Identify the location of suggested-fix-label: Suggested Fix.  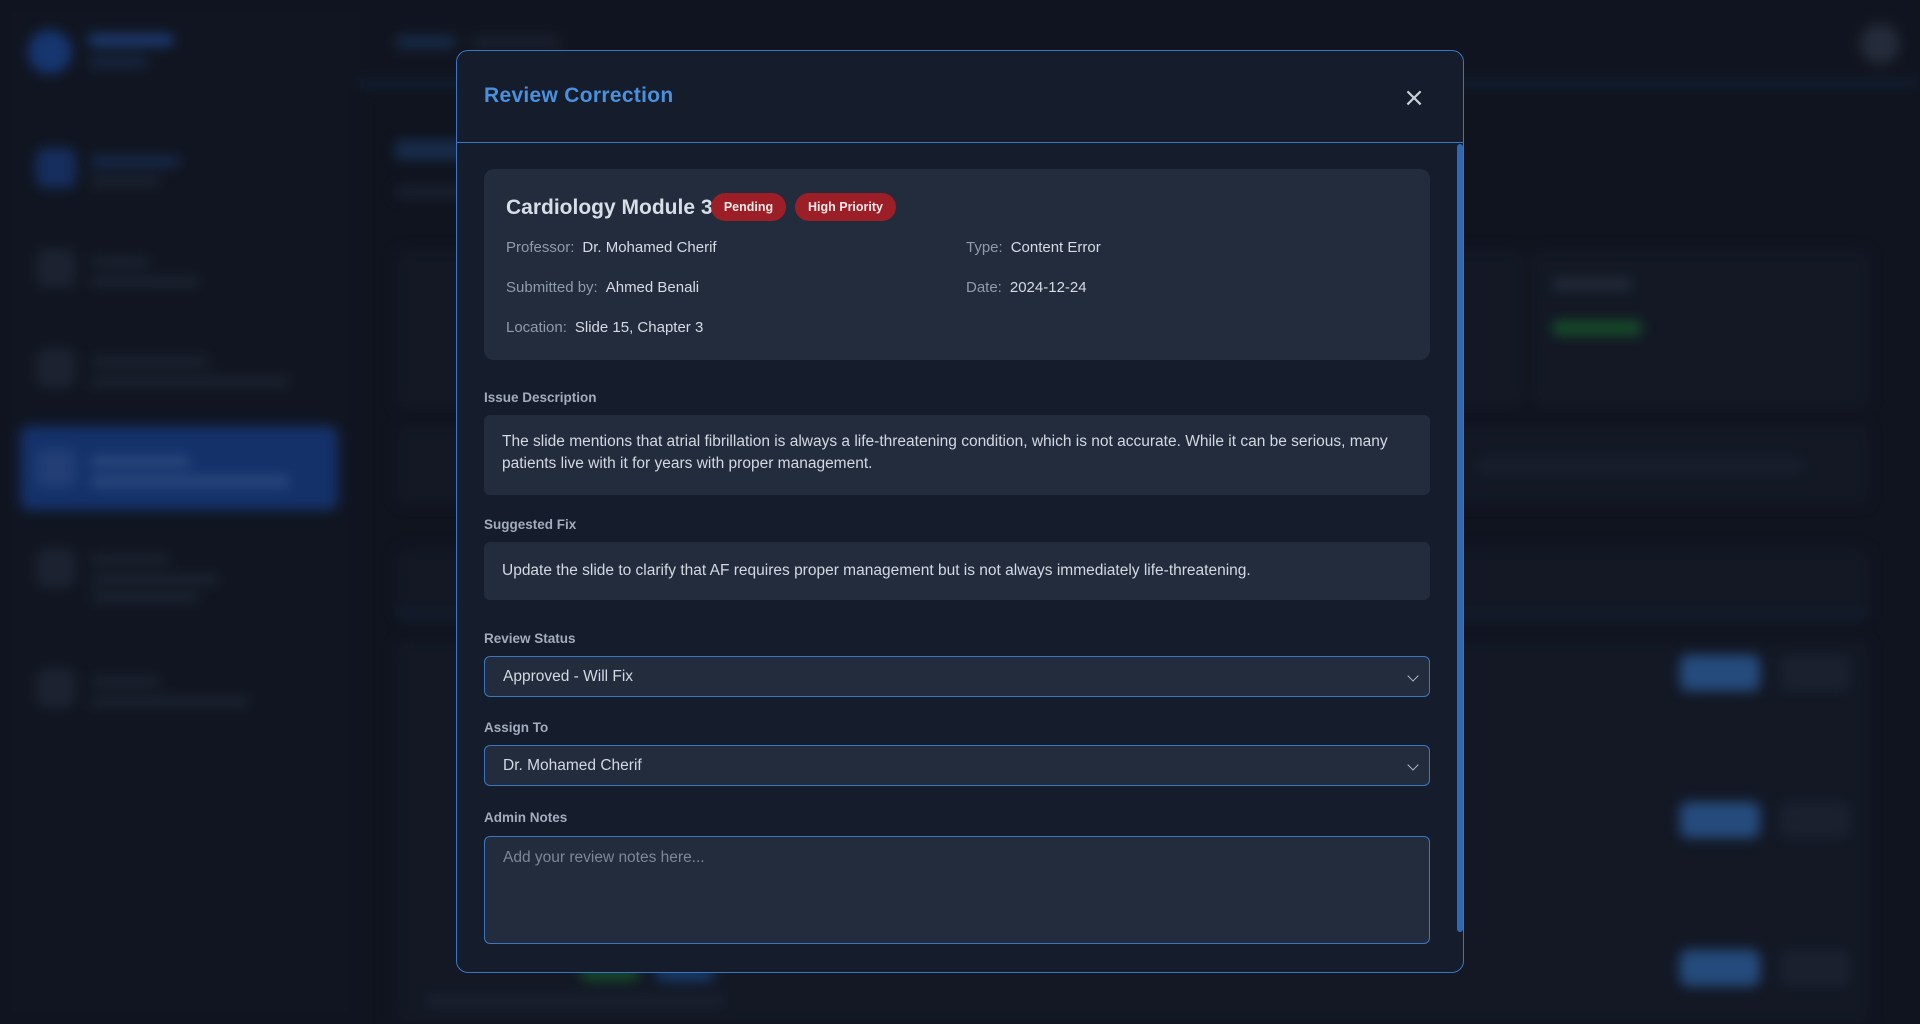
(530, 524).